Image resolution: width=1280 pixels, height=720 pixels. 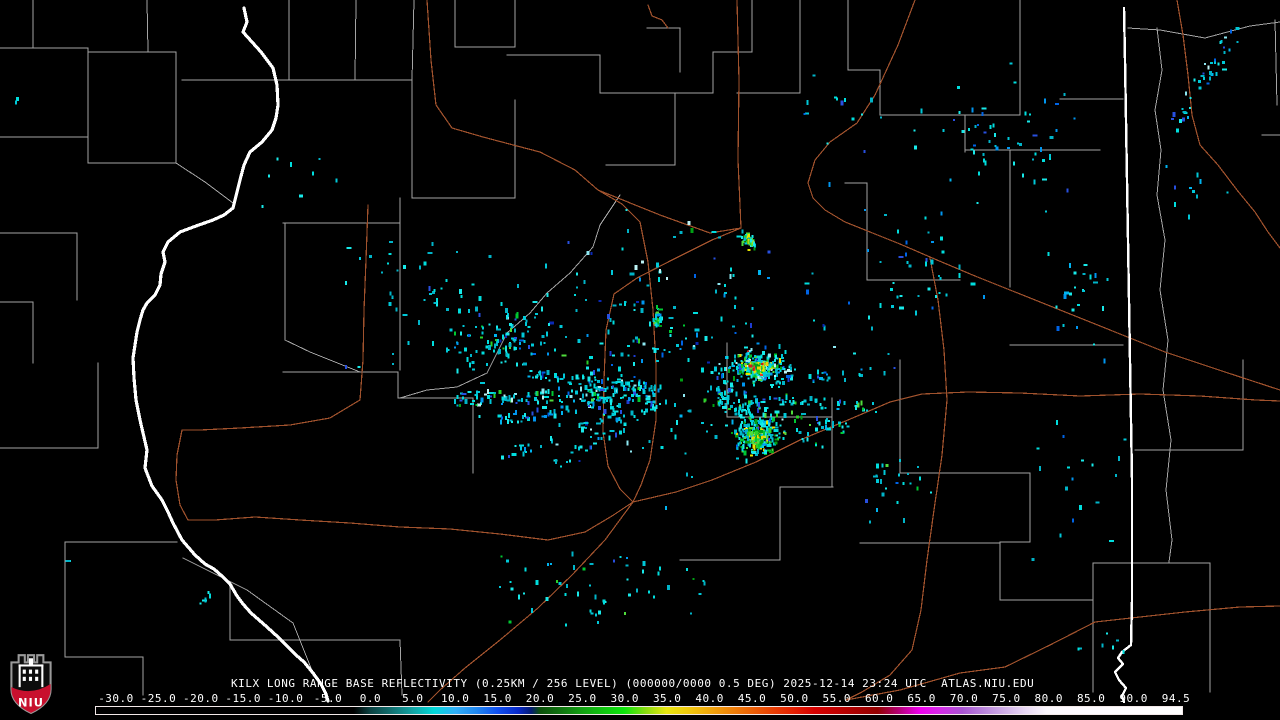 I want to click on niu-shield-icon: NIU, so click(x=31, y=684).